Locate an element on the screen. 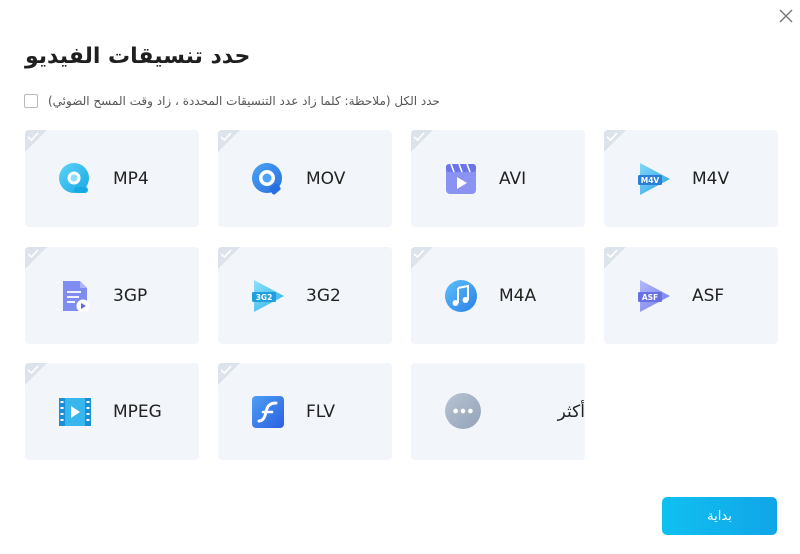  format-card-asf: ASF ASF is located at coordinates (691, 295).